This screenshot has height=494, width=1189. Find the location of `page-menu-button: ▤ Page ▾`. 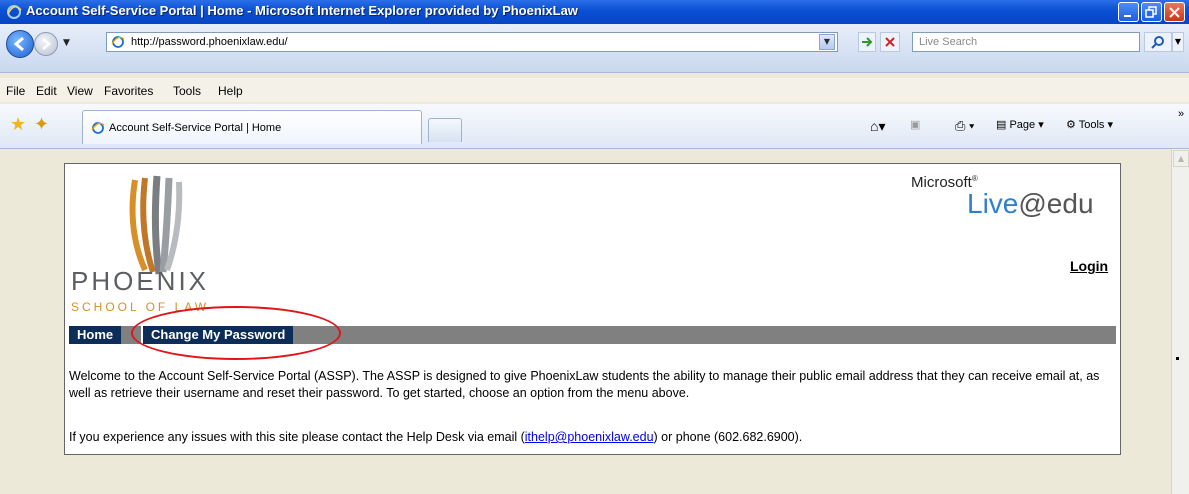

page-menu-button: ▤ Page ▾ is located at coordinates (1020, 124).